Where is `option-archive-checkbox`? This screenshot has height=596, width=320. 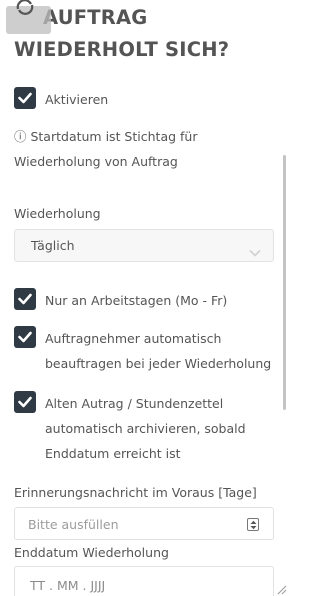 option-archive-checkbox is located at coordinates (25, 402).